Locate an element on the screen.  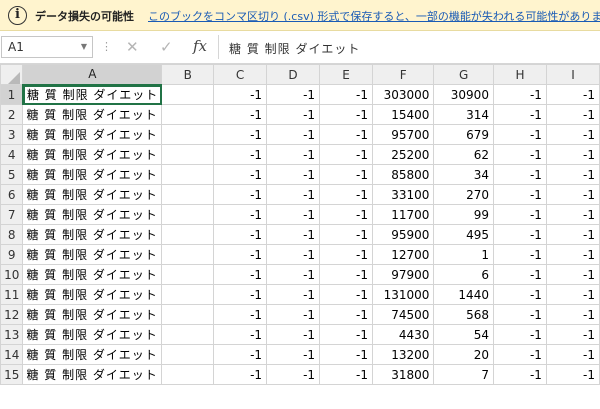
cell-g12: 568 is located at coordinates (463, 314).